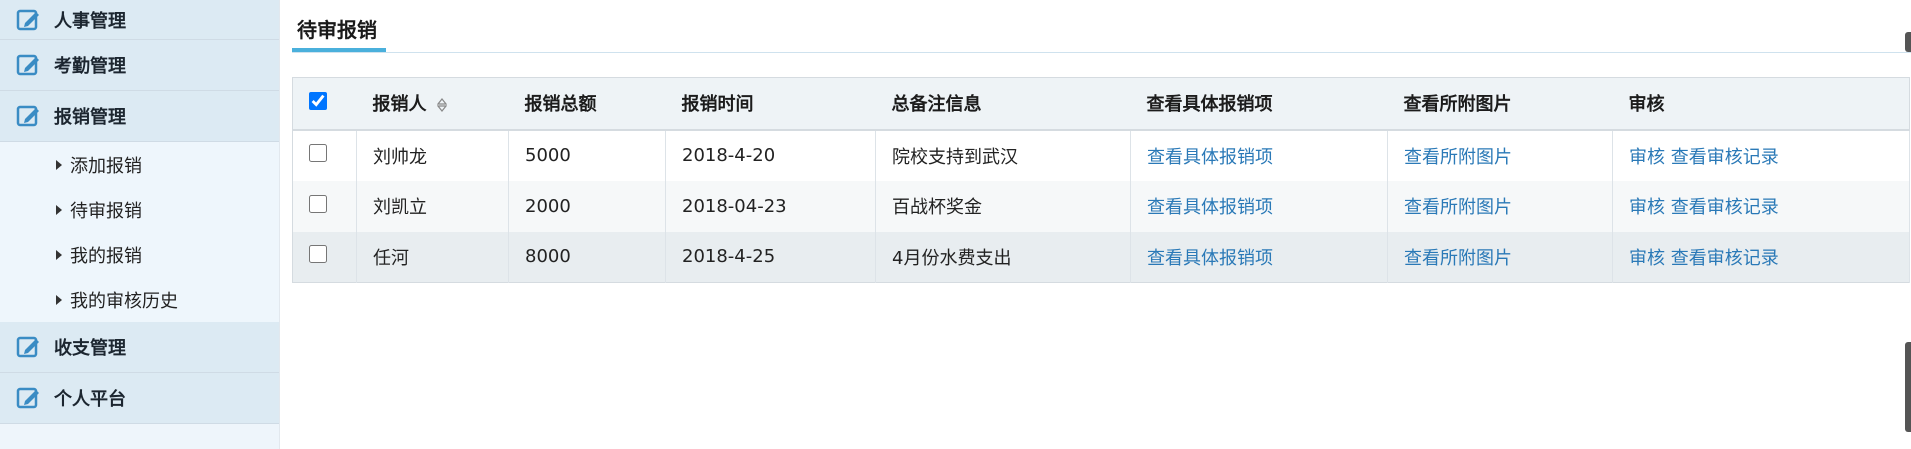 The height and width of the screenshot is (449, 1911). What do you see at coordinates (432, 104) in the screenshot?
I see `column-header-applicant: 报销人` at bounding box center [432, 104].